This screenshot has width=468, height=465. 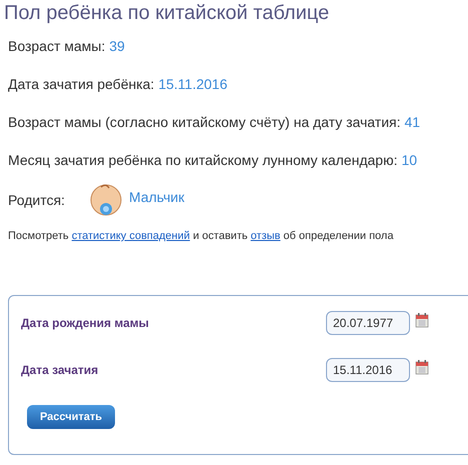 What do you see at coordinates (368, 370) in the screenshot?
I see `date-field: 15.11.2016` at bounding box center [368, 370].